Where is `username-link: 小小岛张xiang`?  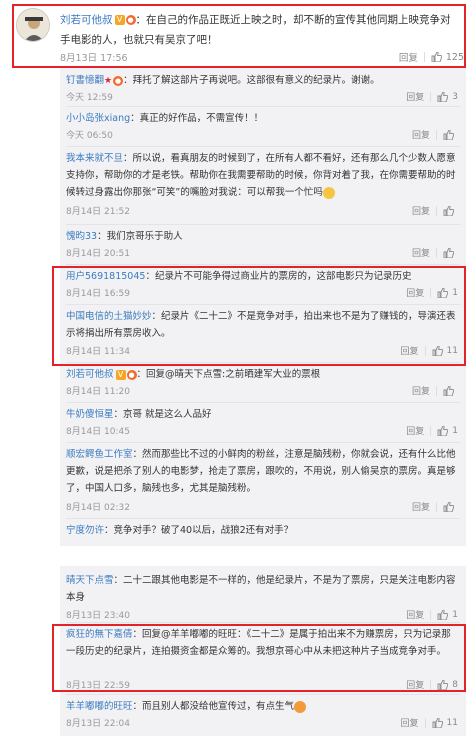
username-link: 小小岛张xiang is located at coordinates (98, 118).